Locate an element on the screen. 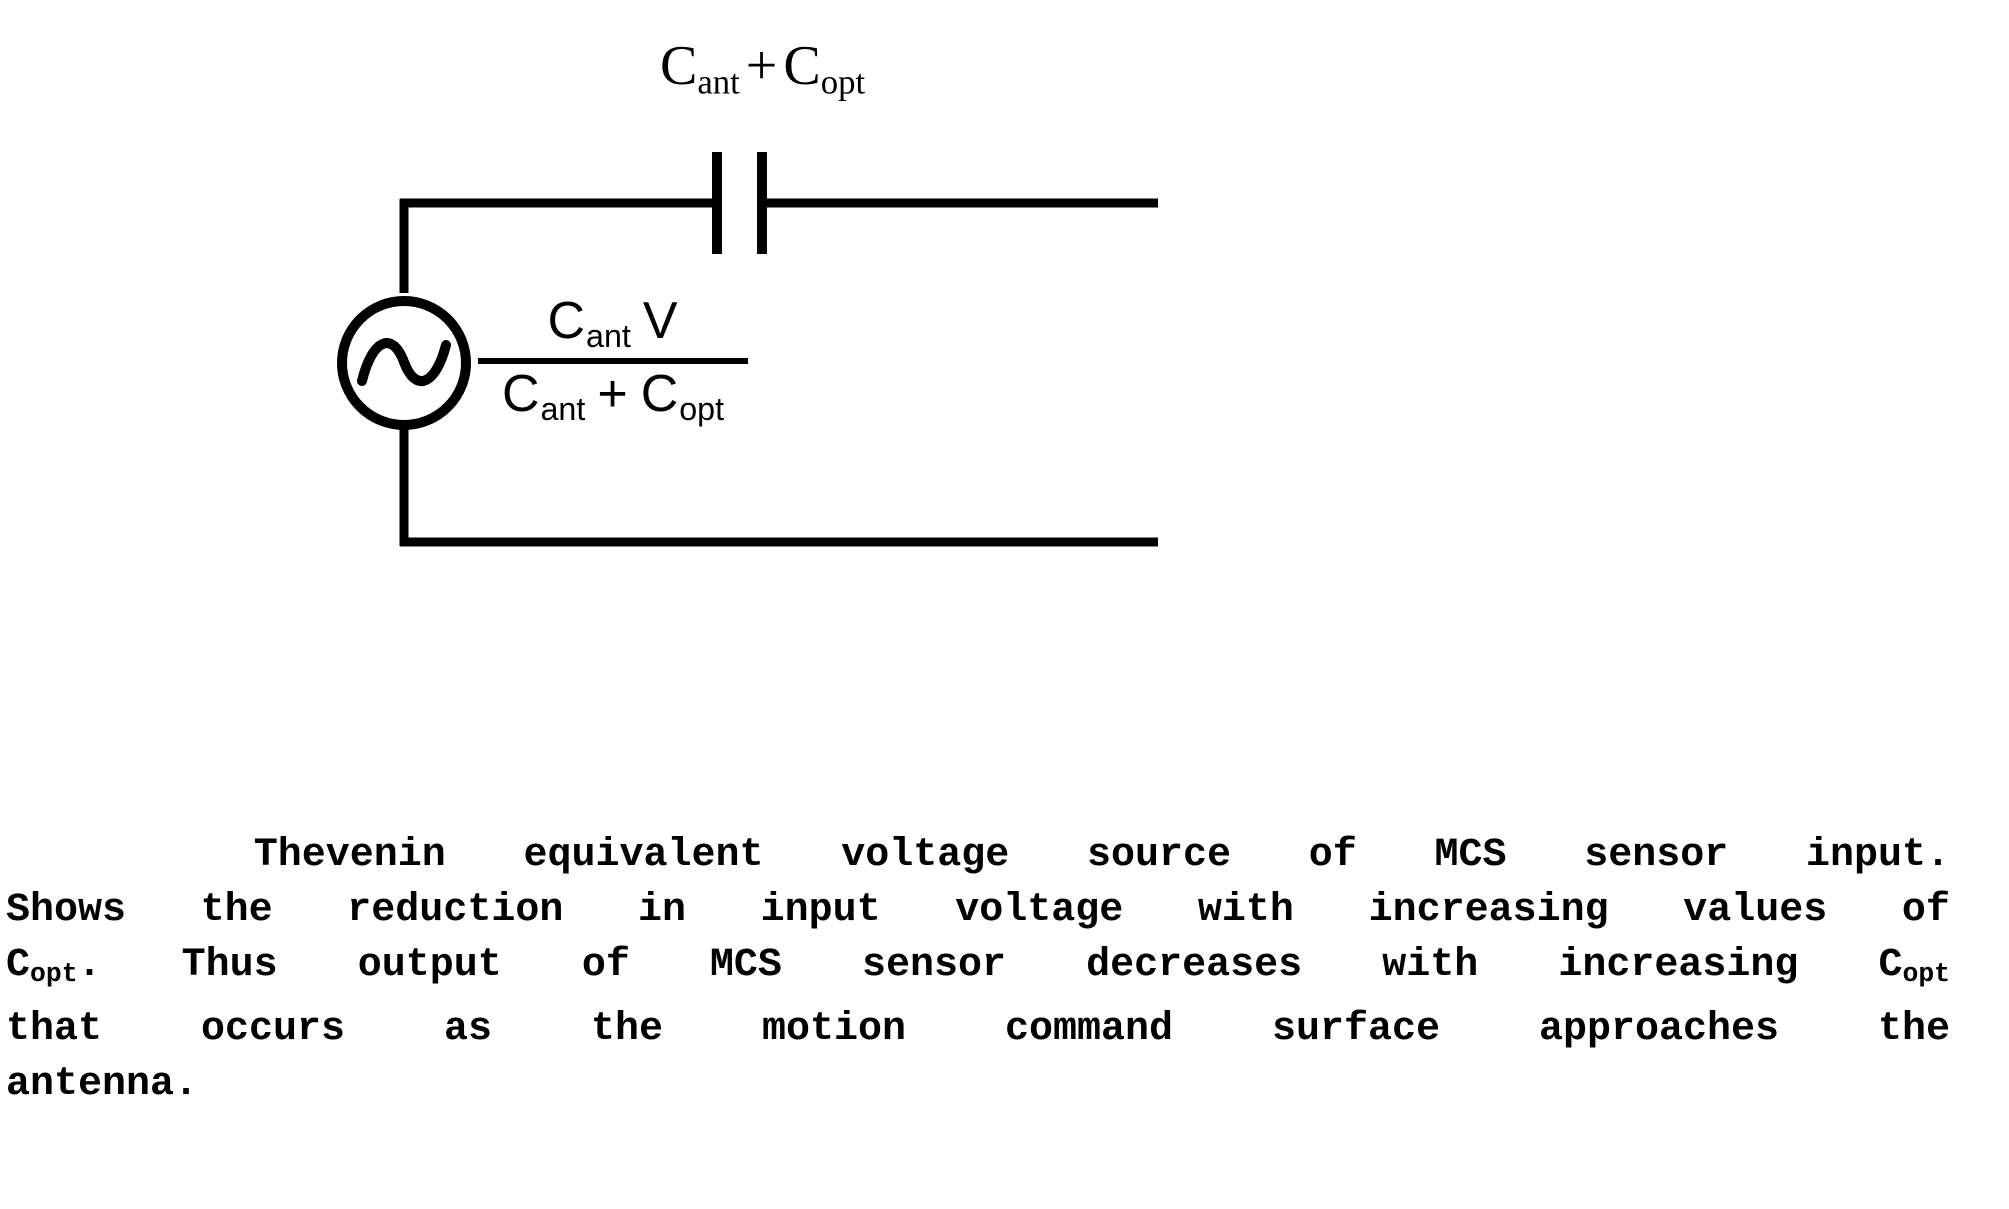 Image resolution: width=2009 pixels, height=1209 pixels. caption-word: approaches is located at coordinates (1658, 1029).